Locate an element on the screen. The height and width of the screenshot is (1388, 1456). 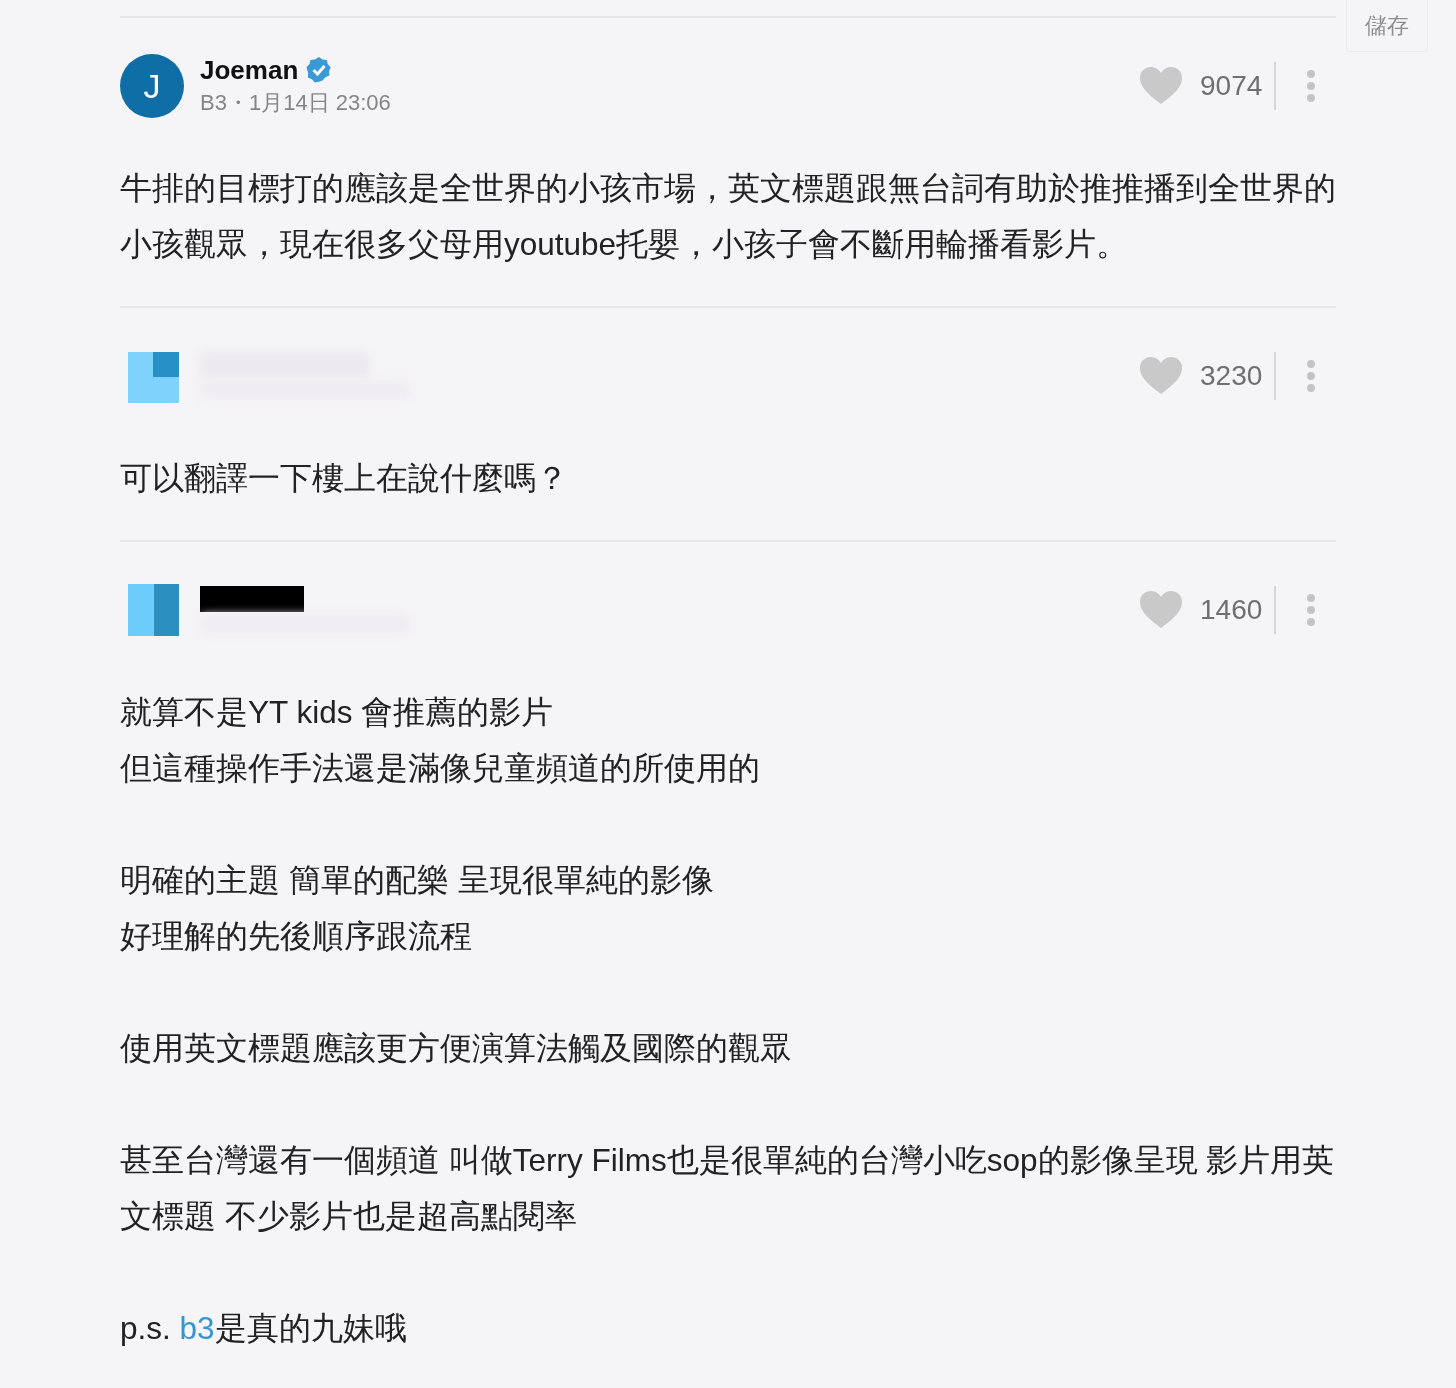
avatar: J is located at coordinates (152, 86).